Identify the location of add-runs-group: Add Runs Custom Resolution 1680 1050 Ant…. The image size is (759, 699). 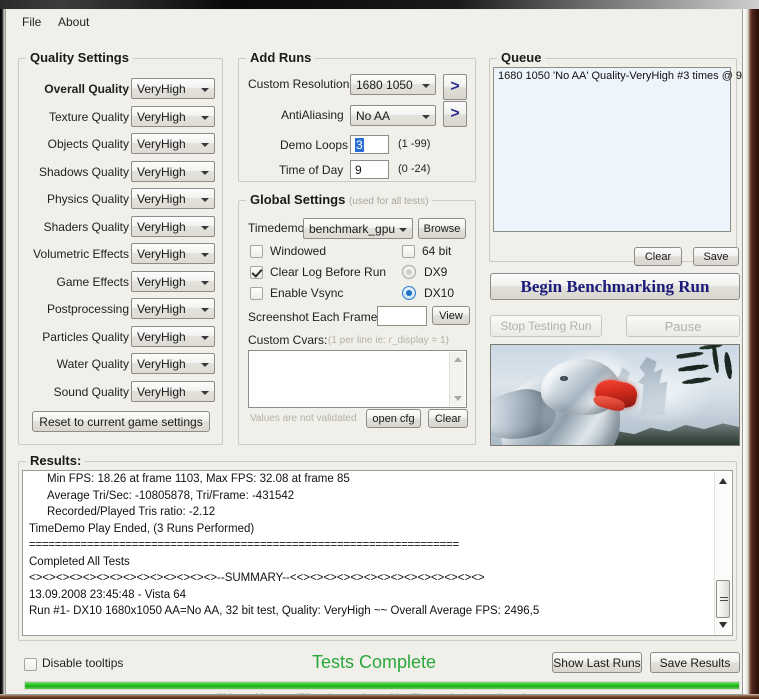
(357, 116).